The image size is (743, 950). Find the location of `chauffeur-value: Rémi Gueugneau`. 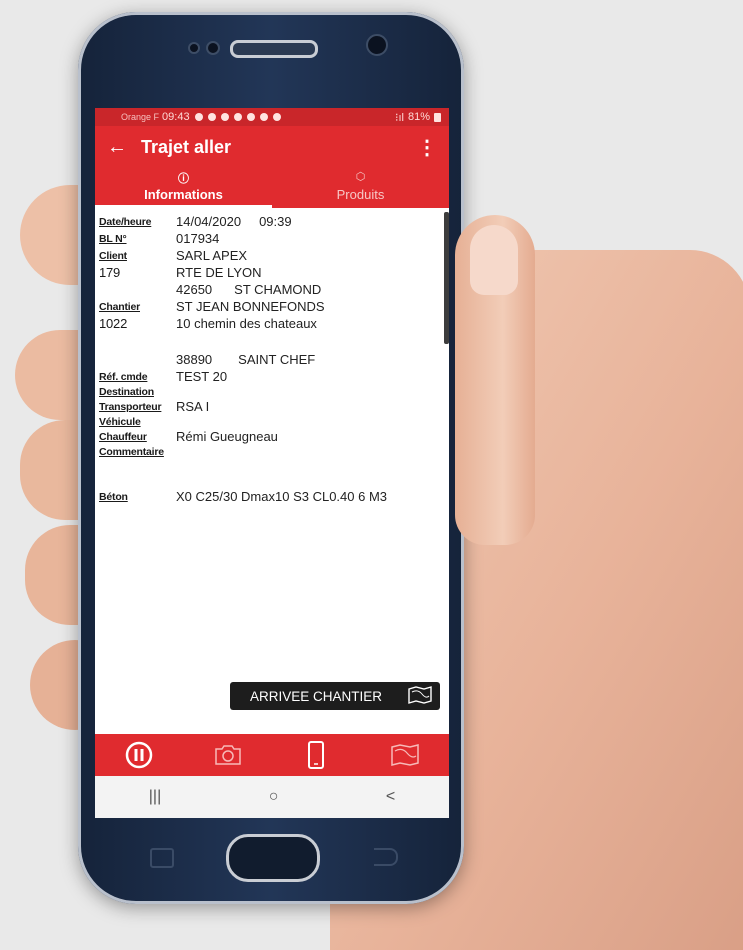

chauffeur-value: Rémi Gueugneau is located at coordinates (227, 436).